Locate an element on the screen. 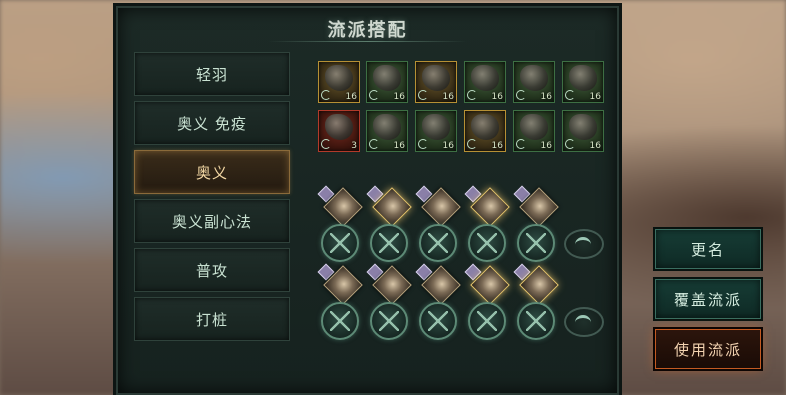 The height and width of the screenshot is (395, 786). equipment-slot: 3 is located at coordinates (339, 131).